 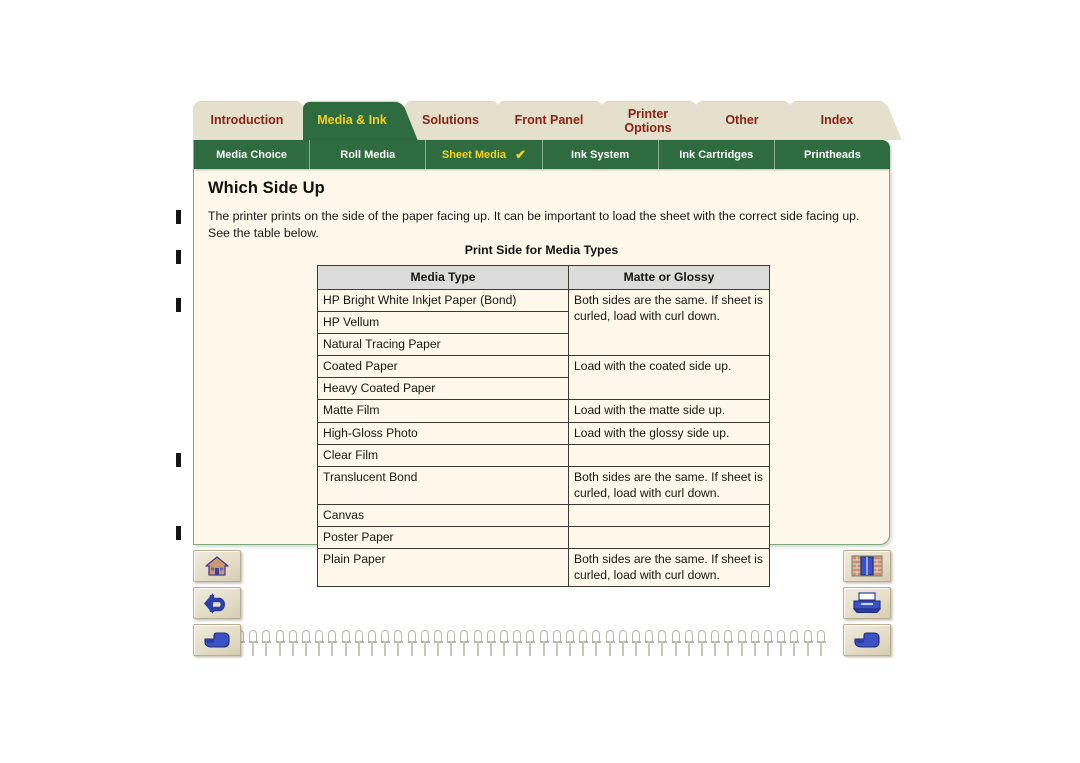 What do you see at coordinates (541, 250) in the screenshot?
I see `table-caption: Print Side for Media Types` at bounding box center [541, 250].